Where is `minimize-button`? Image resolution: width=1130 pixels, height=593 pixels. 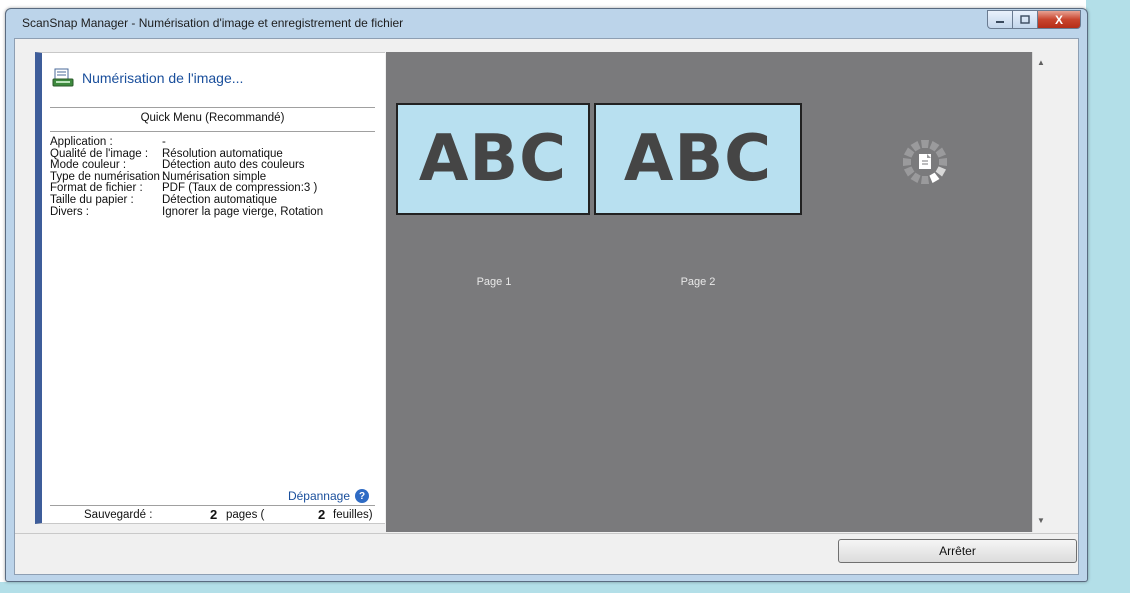 minimize-button is located at coordinates (1000, 19).